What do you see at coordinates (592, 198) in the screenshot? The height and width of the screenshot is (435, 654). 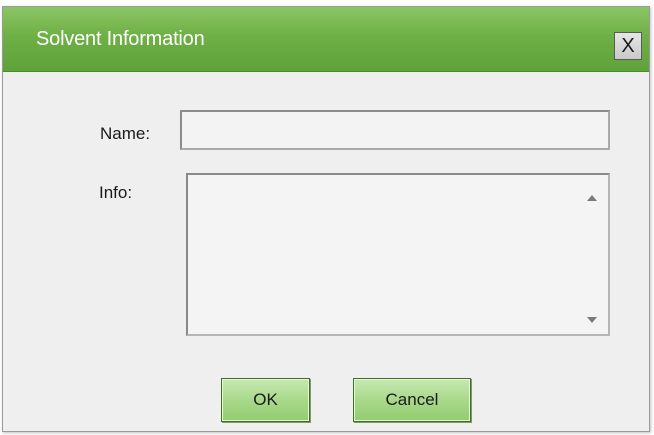 I see `scroll-up-arrow-icon` at bounding box center [592, 198].